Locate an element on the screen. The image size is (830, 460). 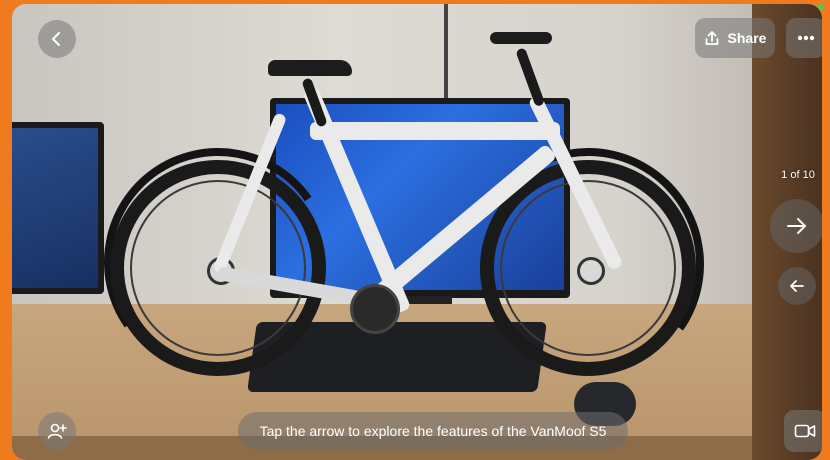
background-monitor-left is located at coordinates (58, 208).